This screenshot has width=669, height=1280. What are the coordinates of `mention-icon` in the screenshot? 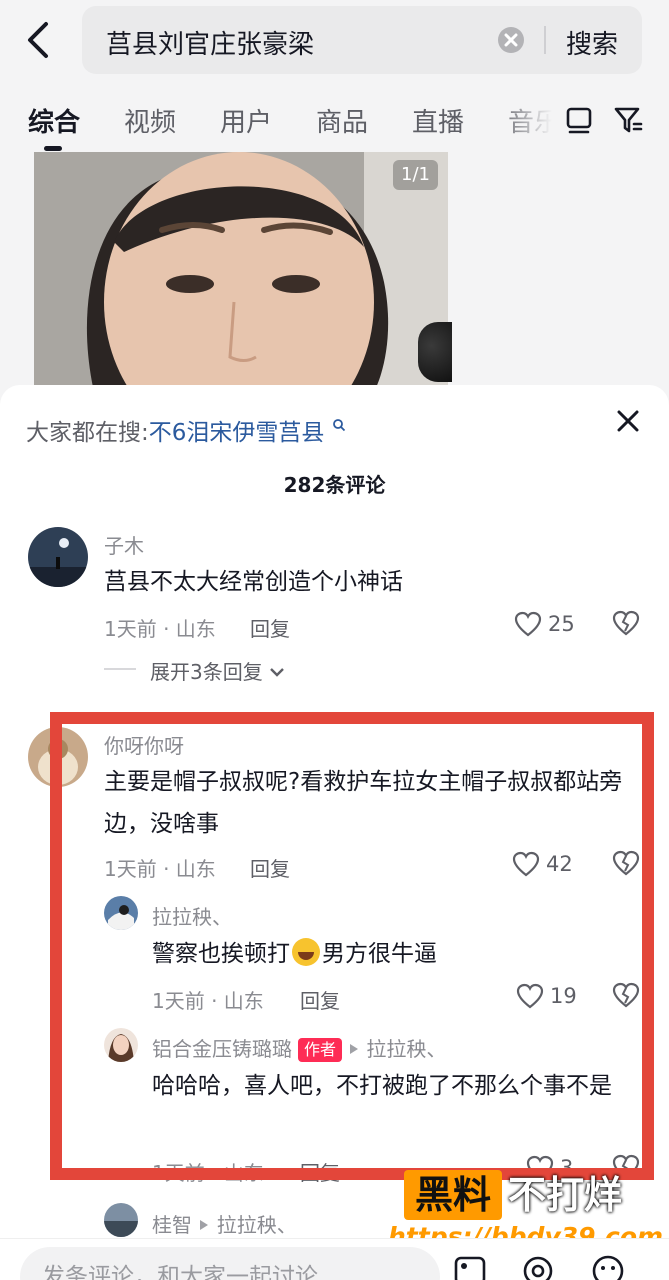 It's located at (538, 1266).